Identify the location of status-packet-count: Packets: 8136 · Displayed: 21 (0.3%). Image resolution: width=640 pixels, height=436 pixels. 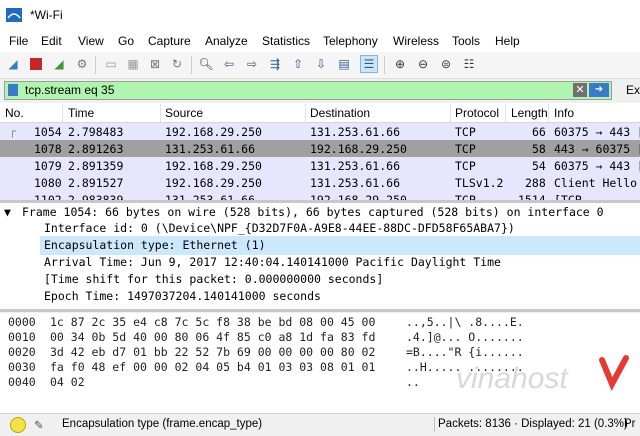
(533, 424).